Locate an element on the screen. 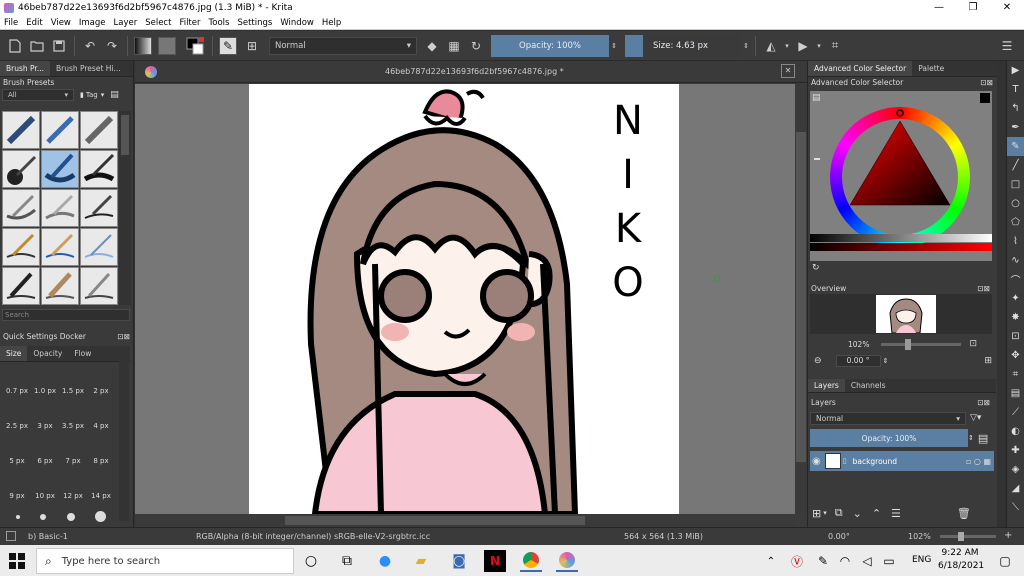 This screenshot has height=576, width=1024. edit-shapes-tool-icon: ↰ is located at coordinates (1015, 108).